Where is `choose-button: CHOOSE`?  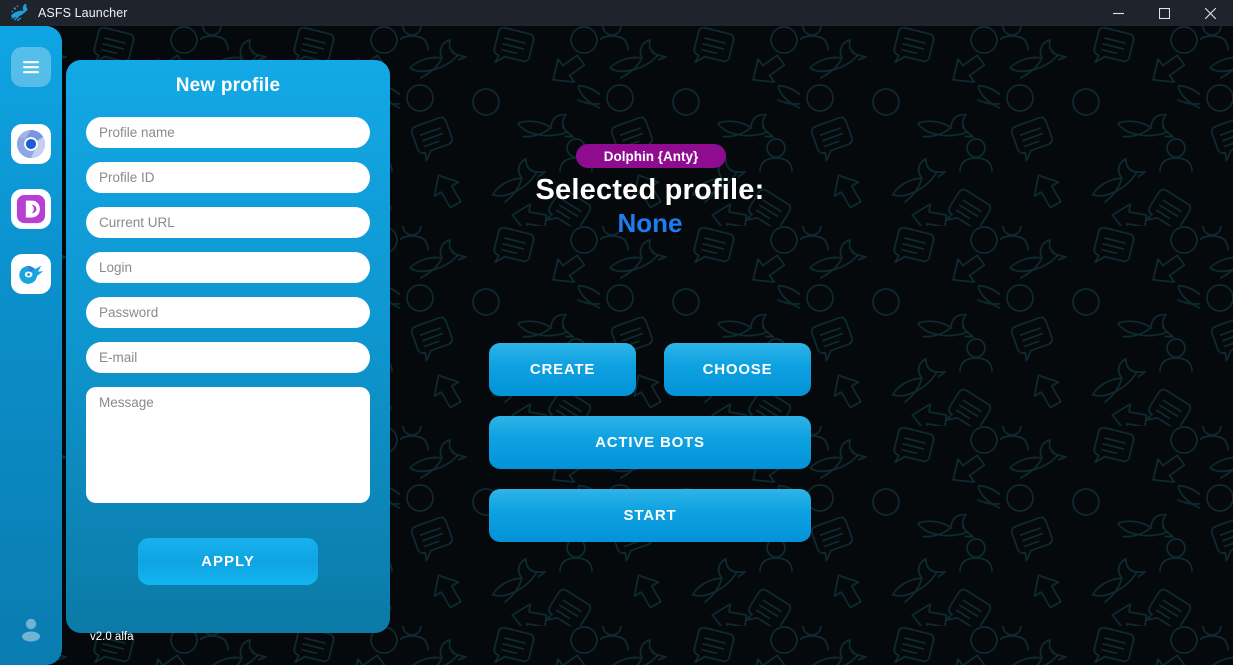
choose-button: CHOOSE is located at coordinates (737, 369).